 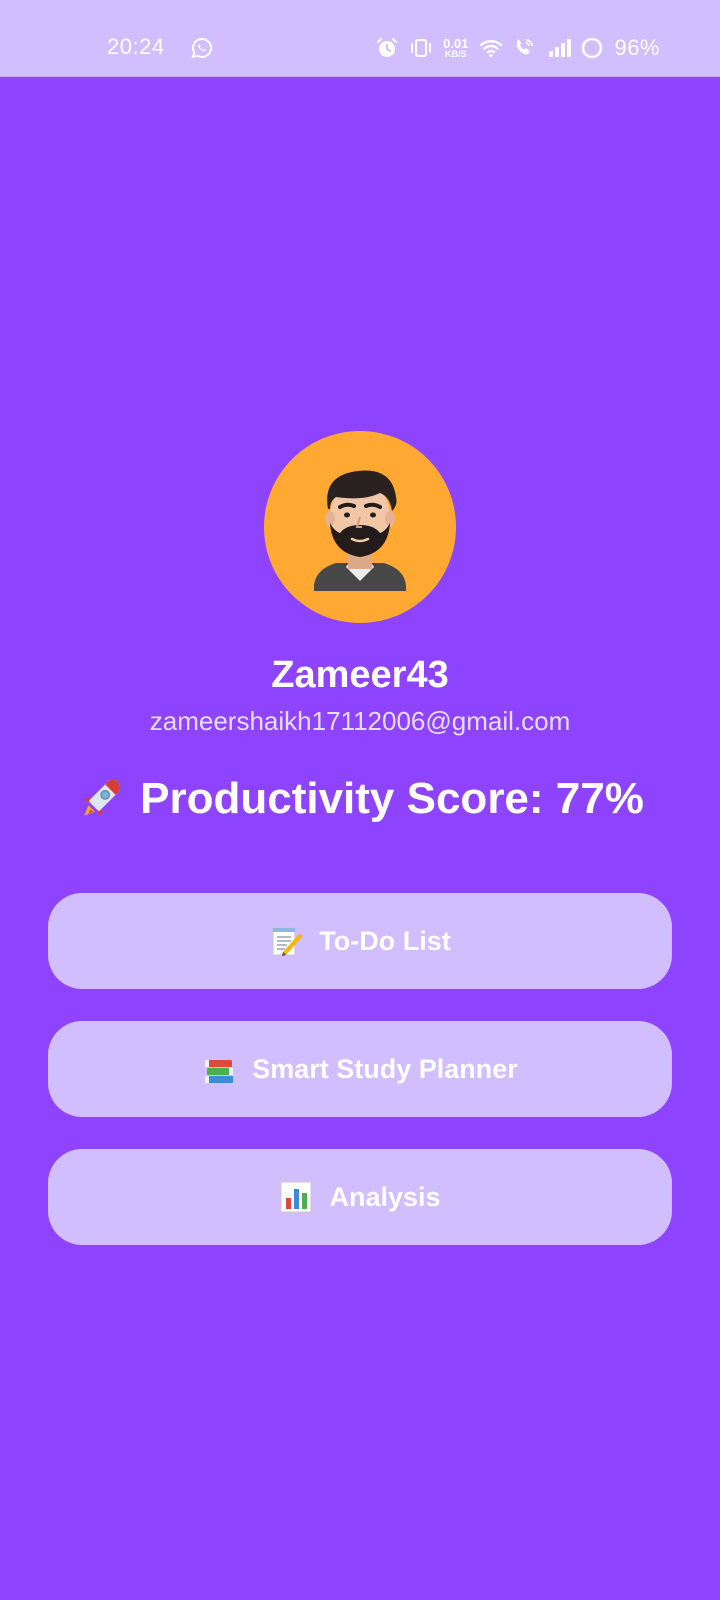 I want to click on todo-list-button: To-Do List, so click(x=360, y=941).